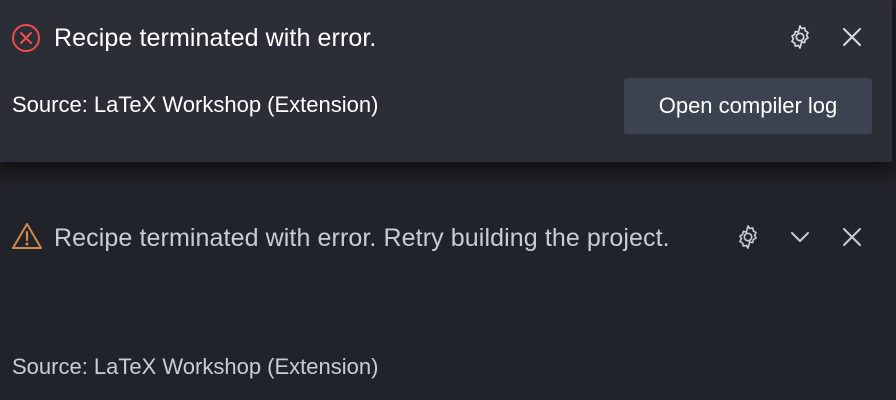 This screenshot has width=896, height=400. What do you see at coordinates (27, 236) in the screenshot?
I see `warning-triangle-icon` at bounding box center [27, 236].